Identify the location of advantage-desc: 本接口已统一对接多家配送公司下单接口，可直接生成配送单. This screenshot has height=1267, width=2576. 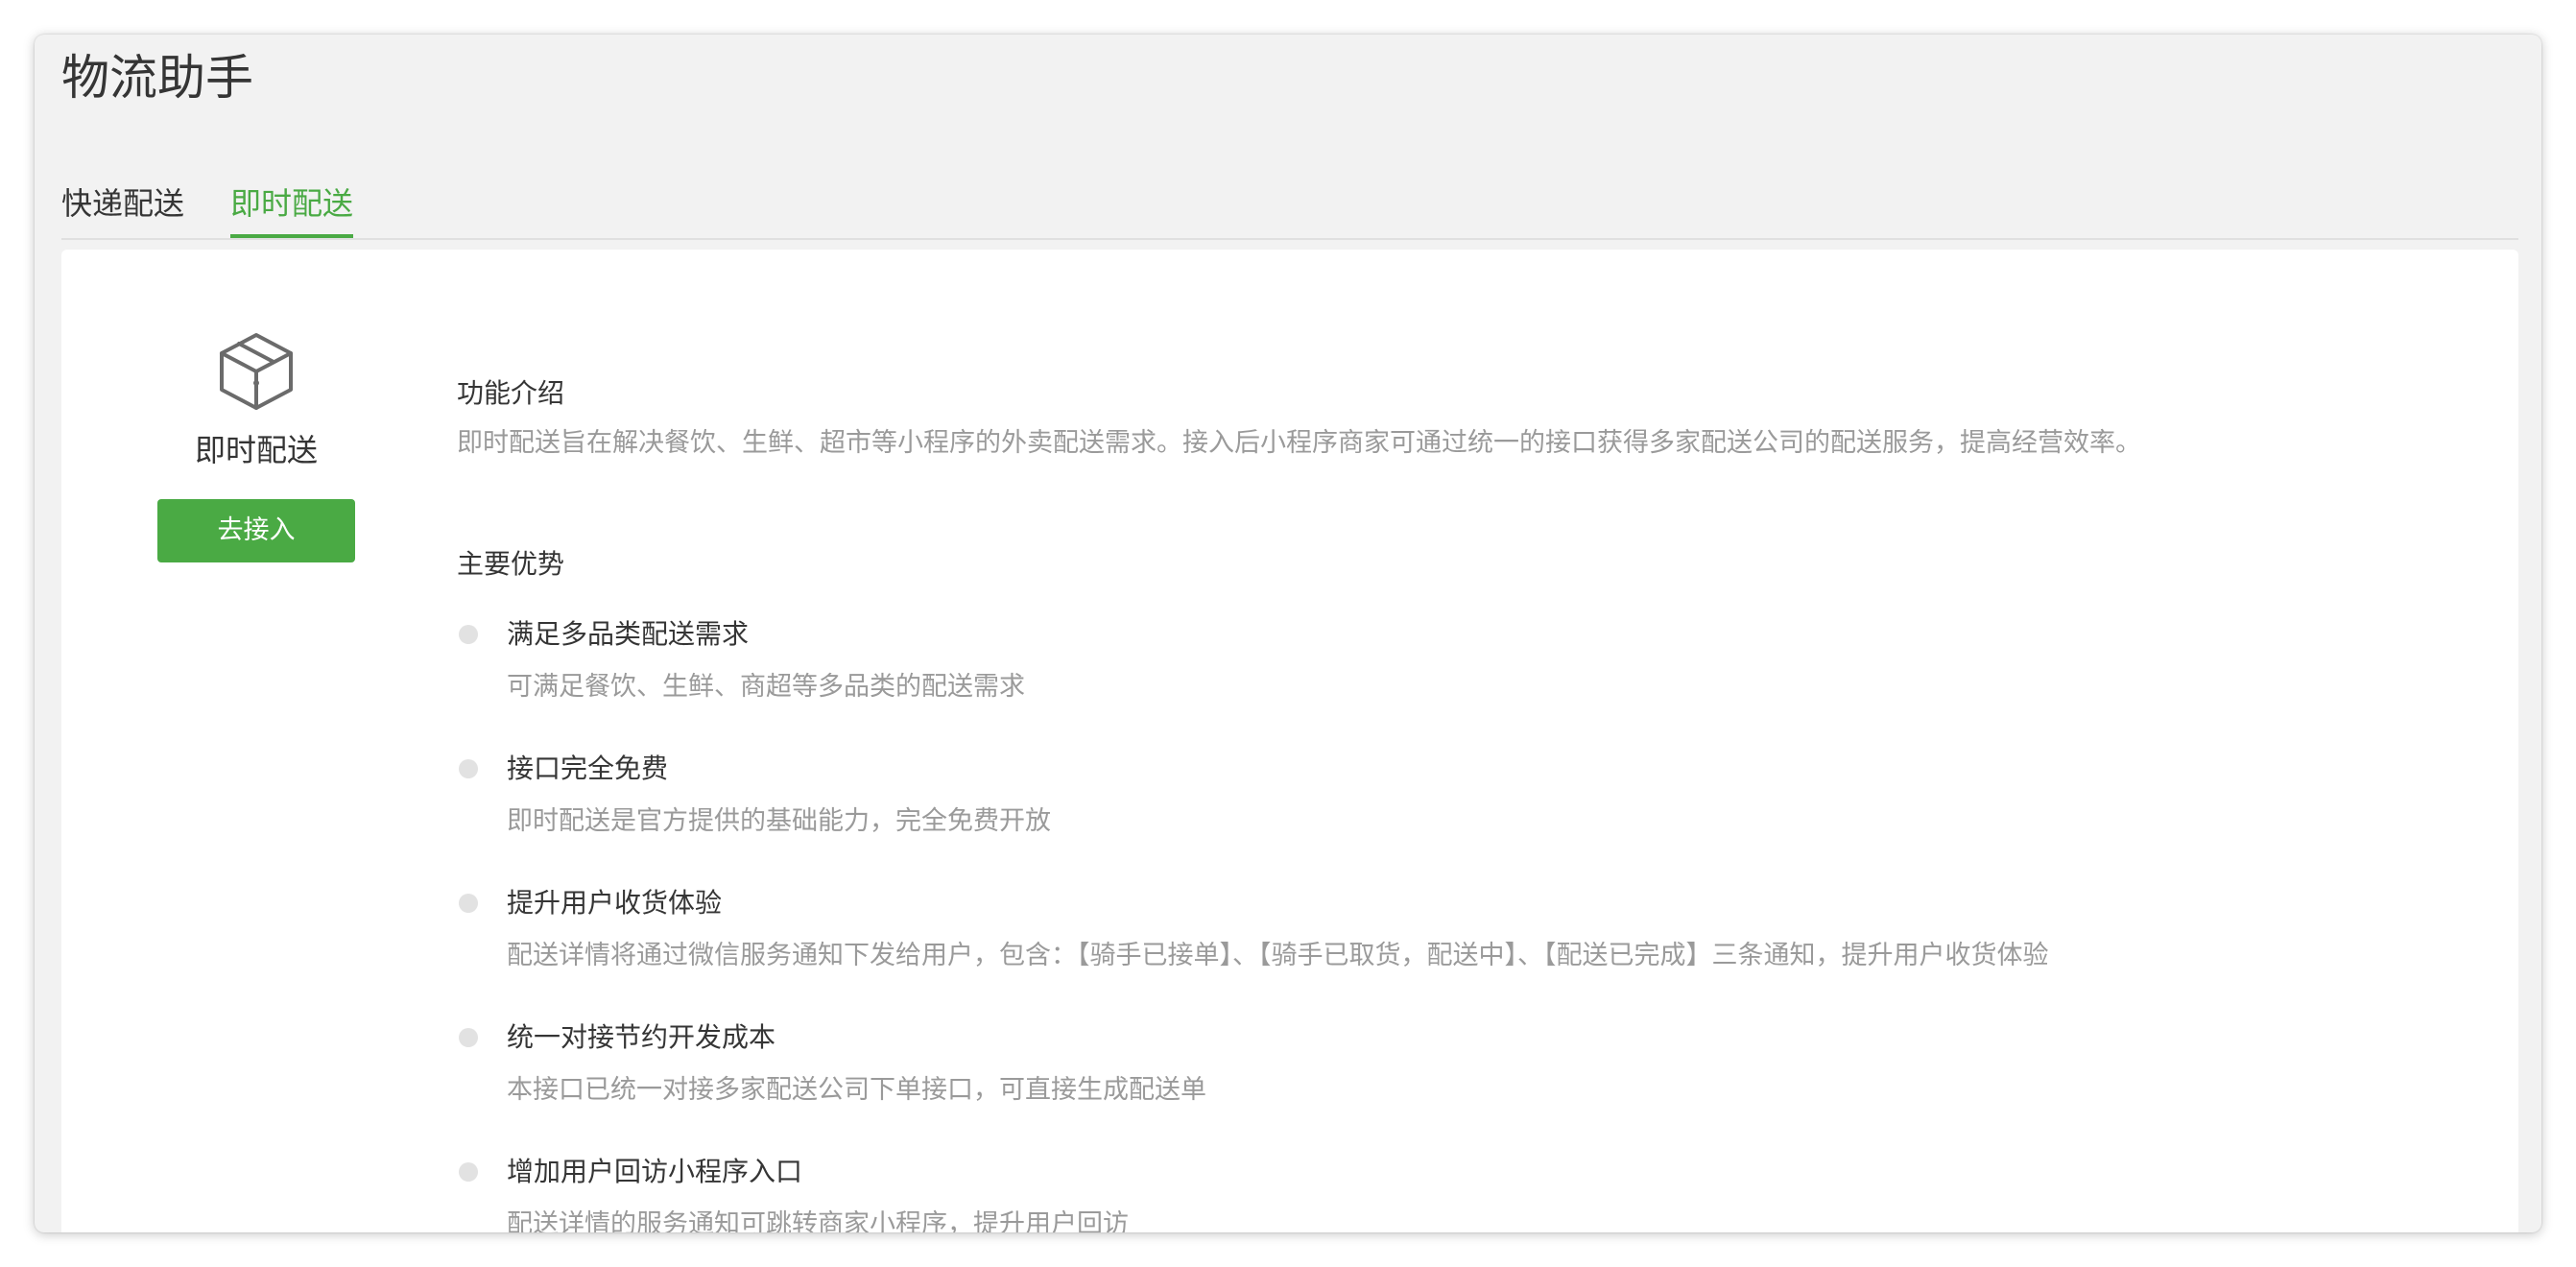
(856, 1090).